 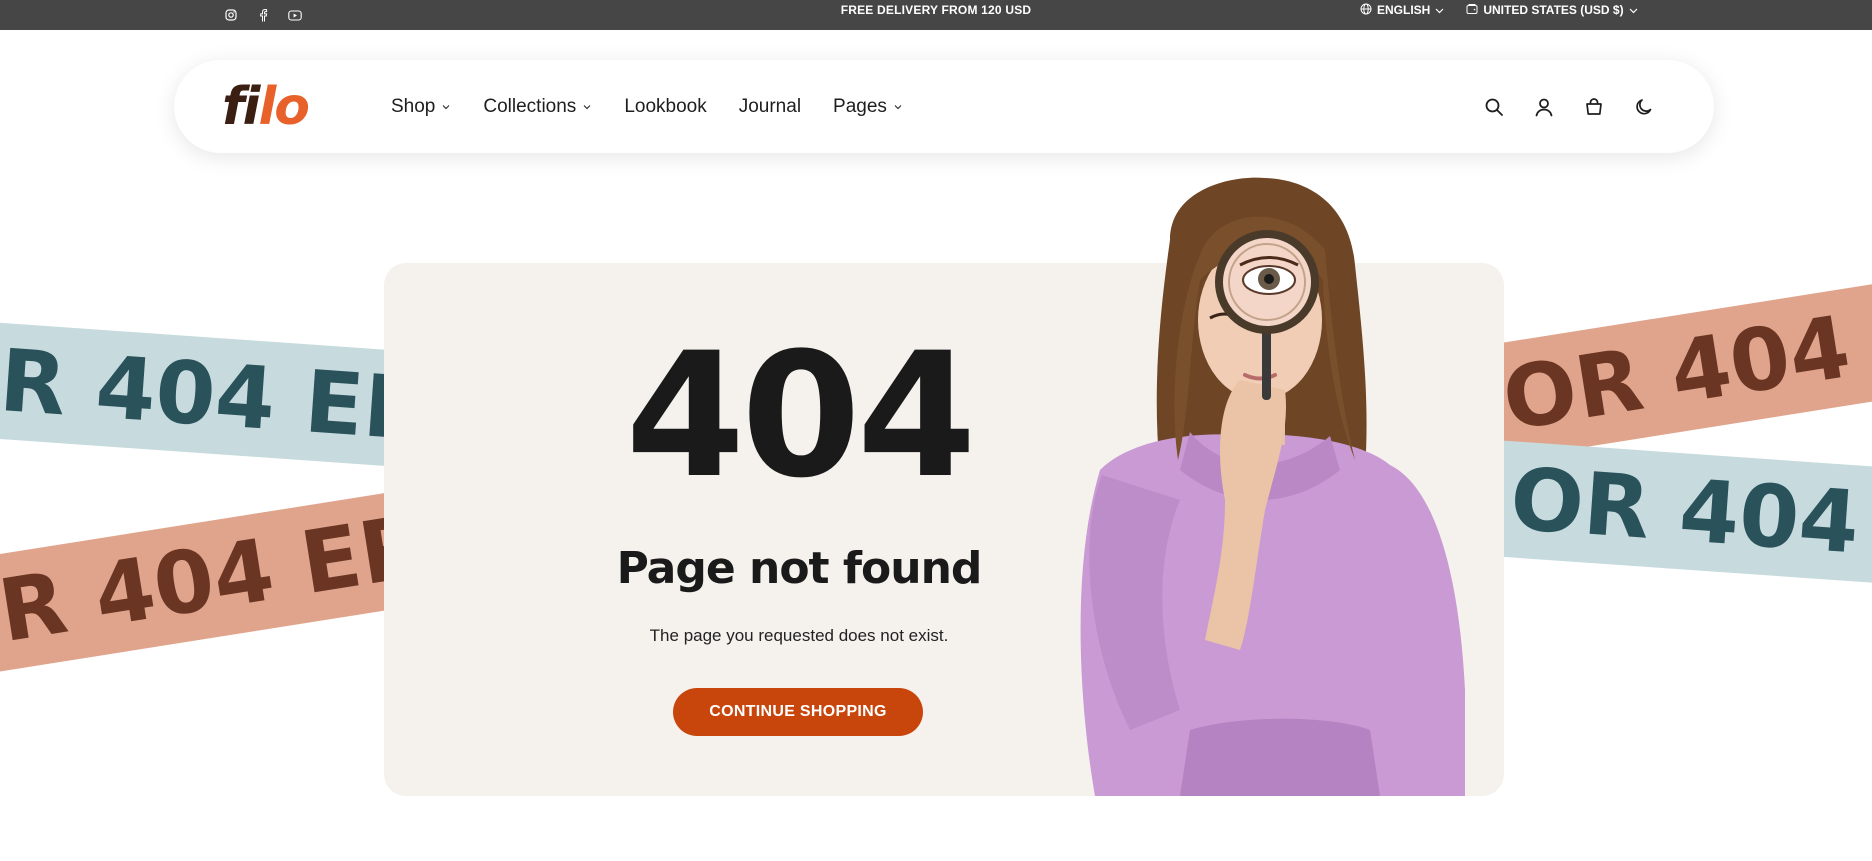 What do you see at coordinates (1644, 107) in the screenshot?
I see `dark-mode-icon` at bounding box center [1644, 107].